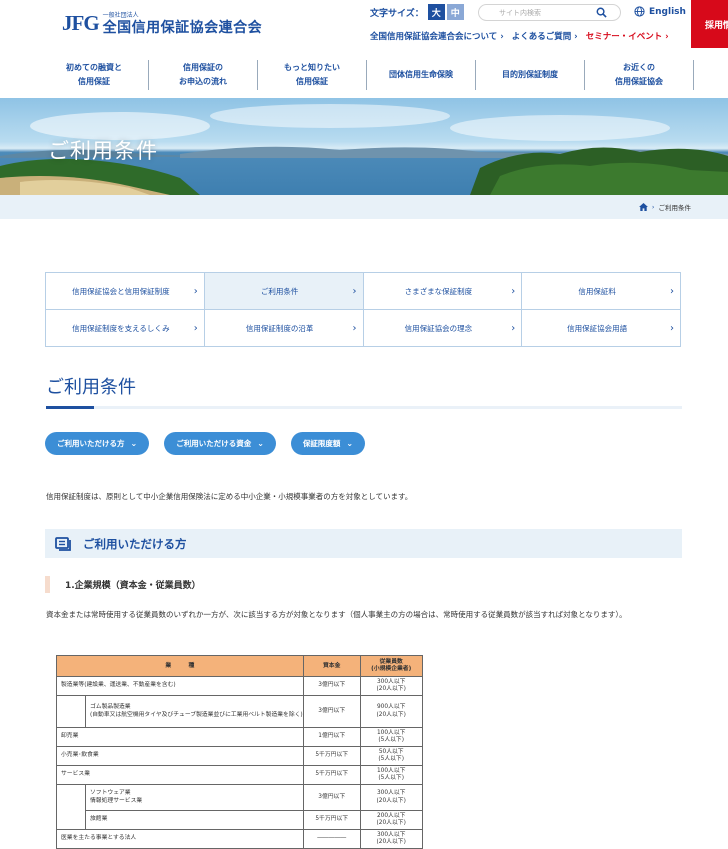  What do you see at coordinates (549, 12) in the screenshot?
I see `site-search-input: サイト内検索` at bounding box center [549, 12].